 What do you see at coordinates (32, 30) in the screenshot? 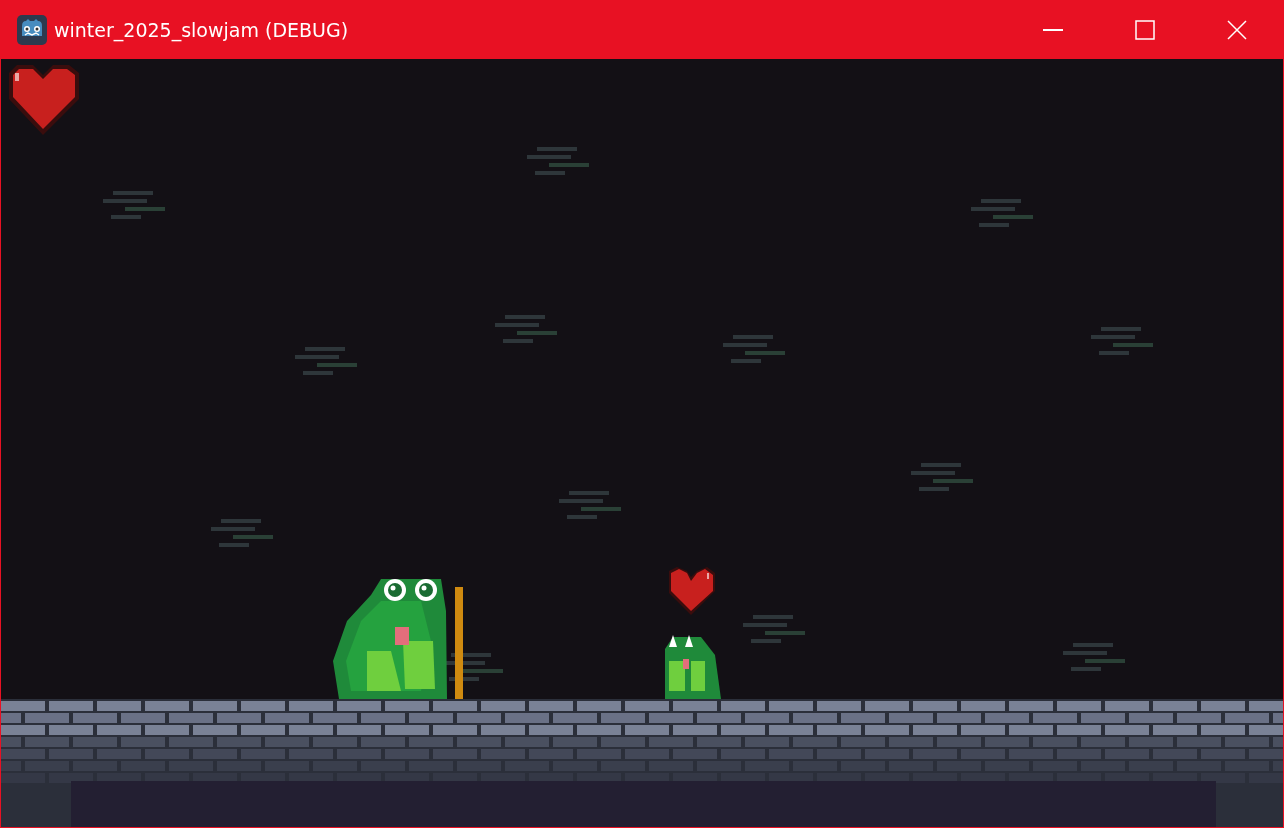
I see `robot-icon` at bounding box center [32, 30].